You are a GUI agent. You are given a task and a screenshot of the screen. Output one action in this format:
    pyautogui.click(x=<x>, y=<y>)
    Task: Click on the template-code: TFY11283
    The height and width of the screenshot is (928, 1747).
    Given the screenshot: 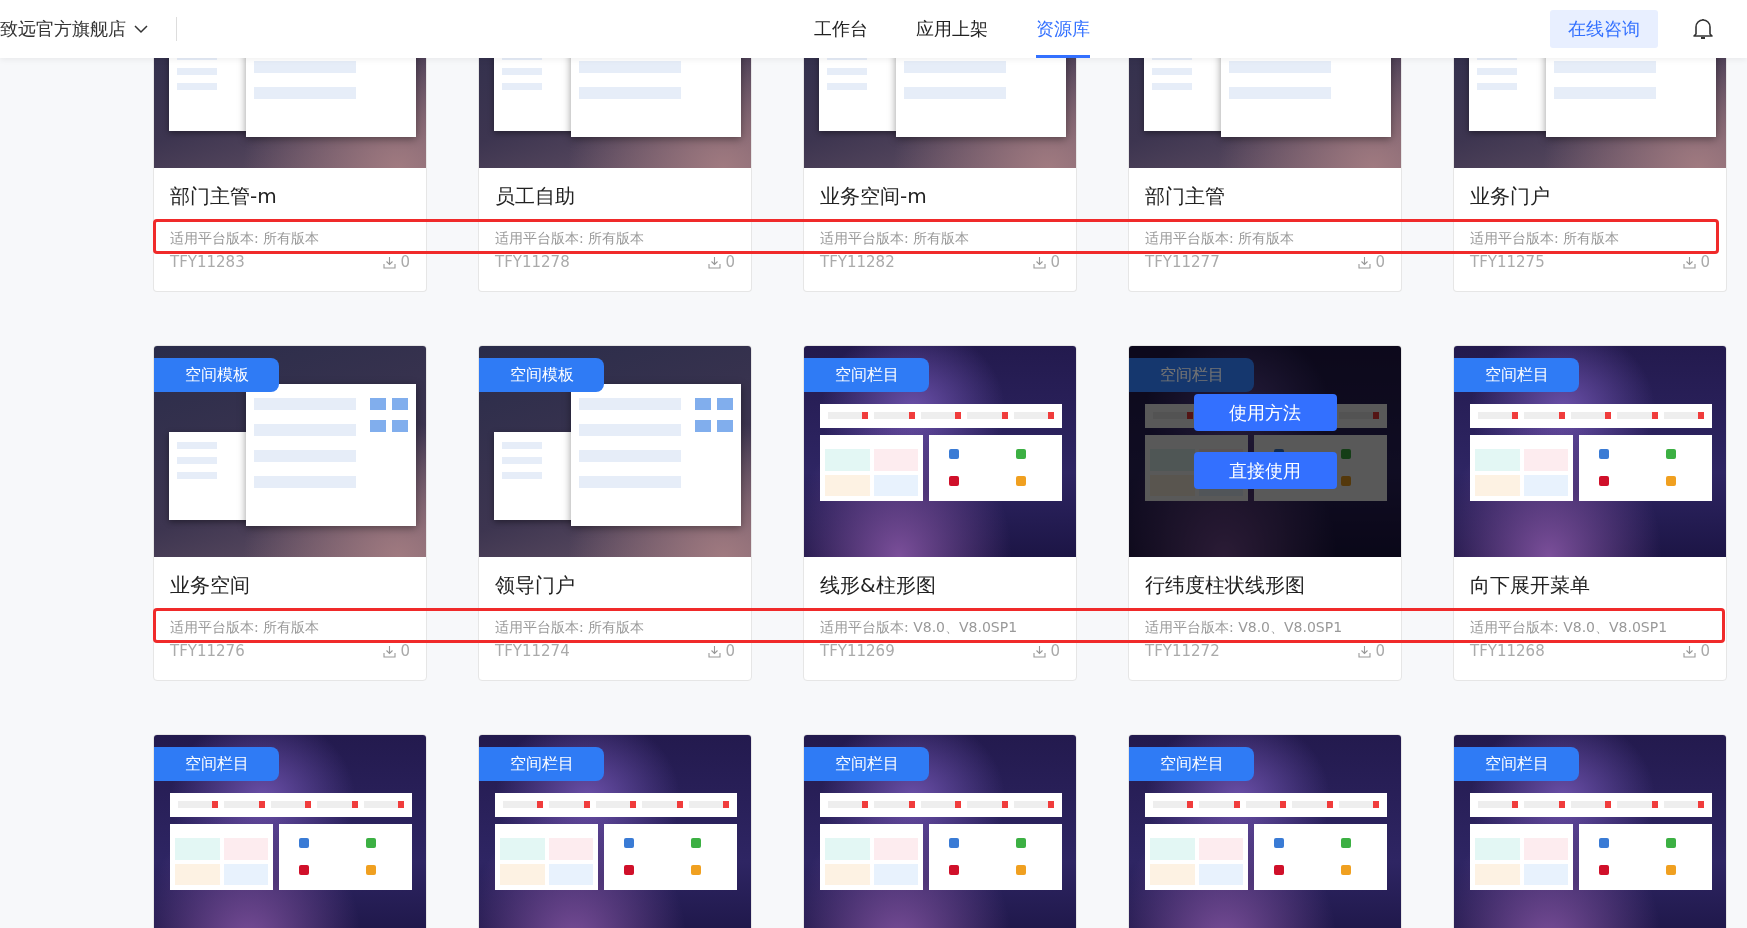 What is the action you would take?
    pyautogui.click(x=207, y=262)
    